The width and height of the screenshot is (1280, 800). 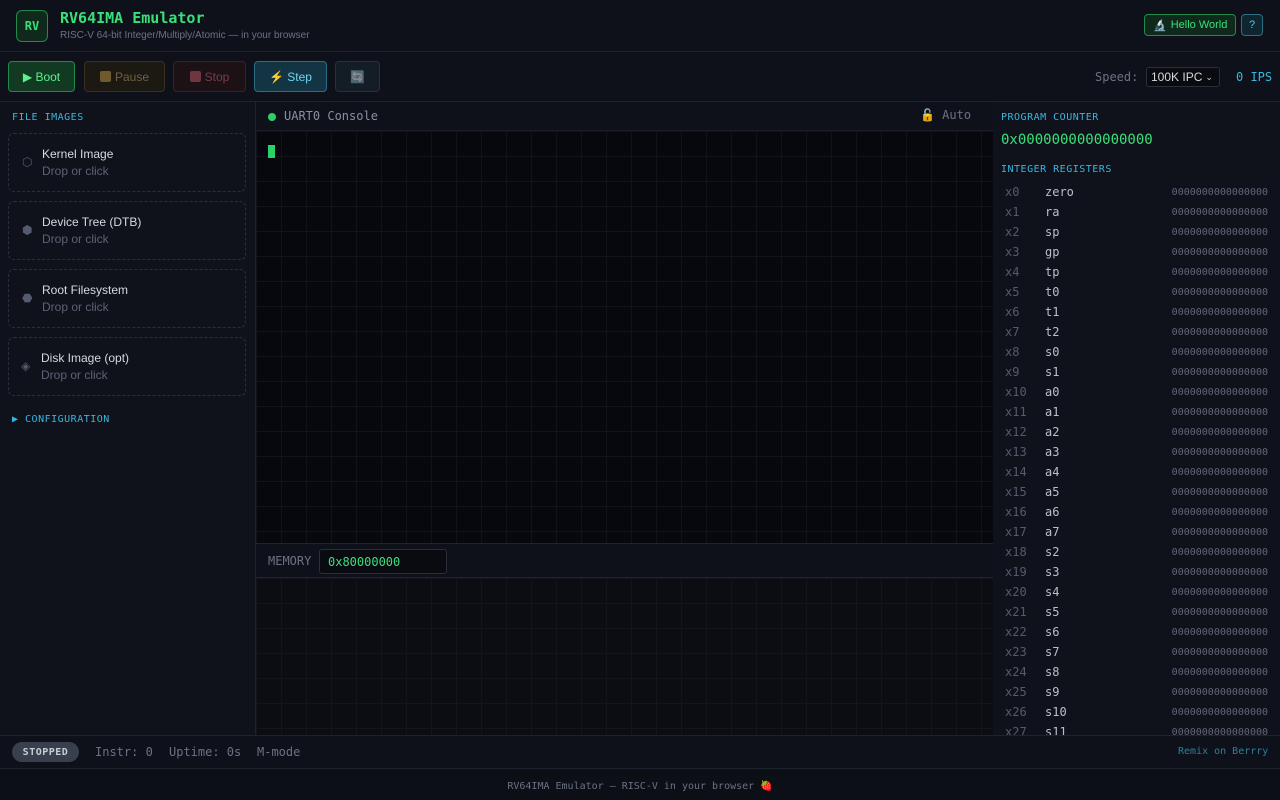 I want to click on memory-label: MEMORY, so click(x=290, y=561).